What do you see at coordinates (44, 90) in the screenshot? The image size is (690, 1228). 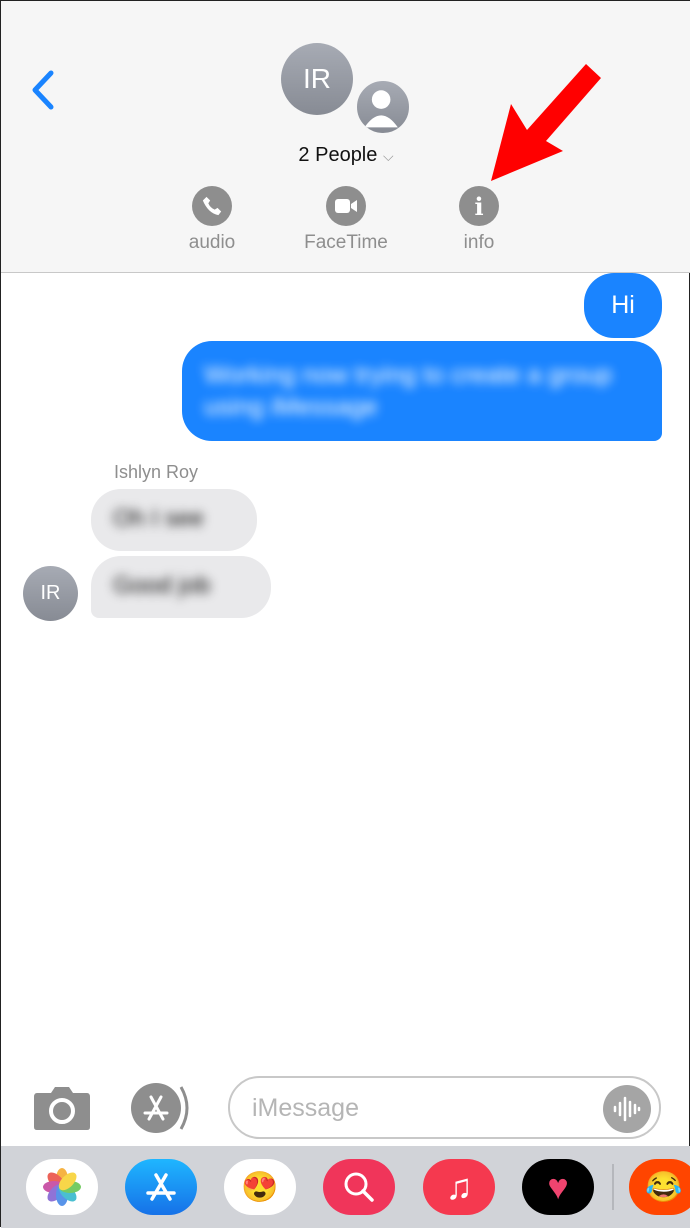 I see `back-chevron-icon` at bounding box center [44, 90].